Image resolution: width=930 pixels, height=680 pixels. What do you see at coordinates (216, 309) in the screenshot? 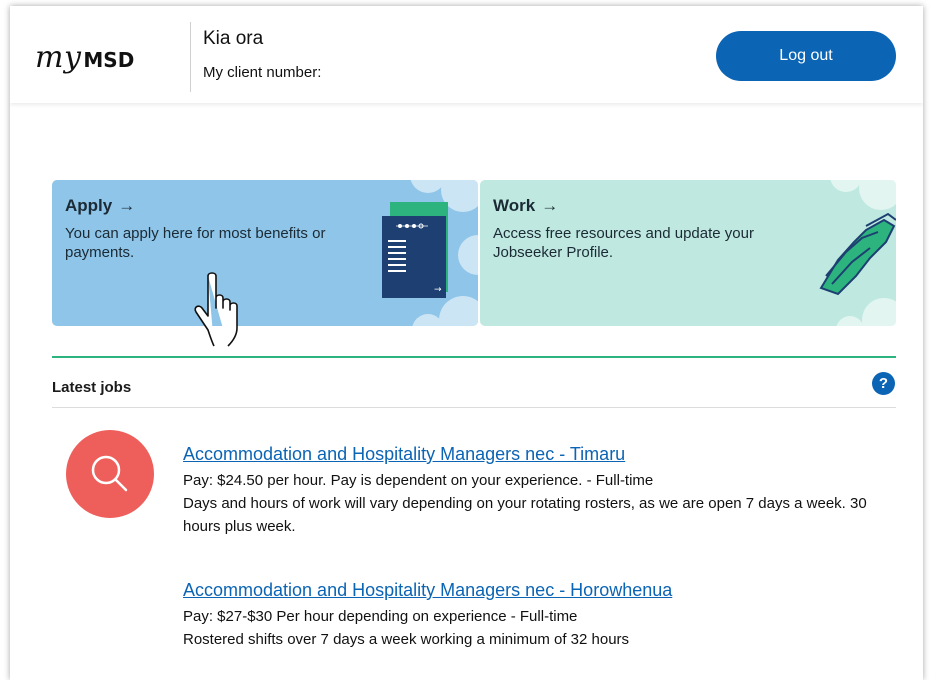
I see `hand-pointer-cursor-icon` at bounding box center [216, 309].